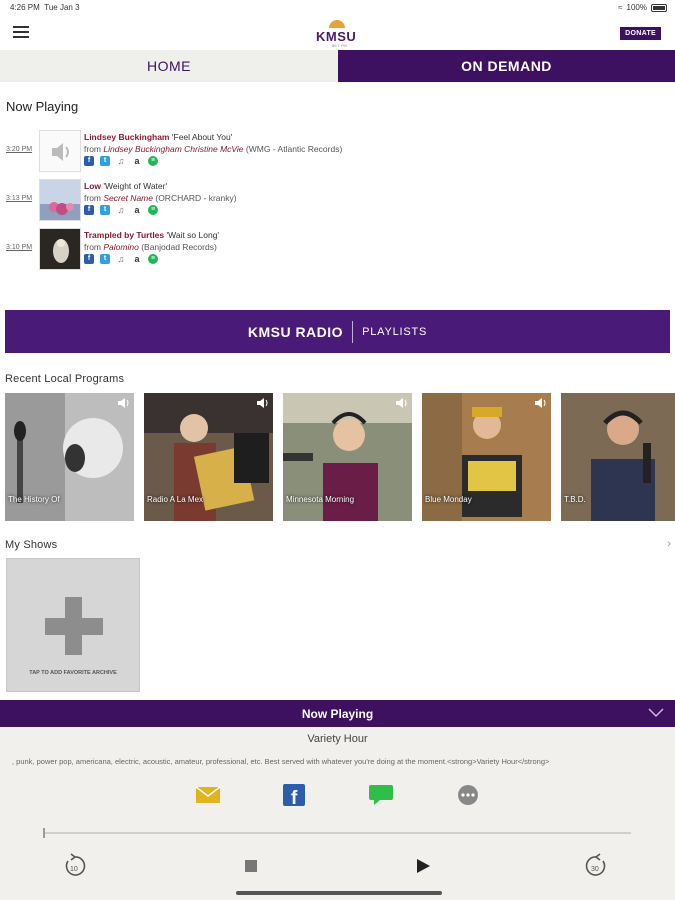  Describe the element at coordinates (337, 739) in the screenshot. I see `current-show-name: Variety Hour` at that location.